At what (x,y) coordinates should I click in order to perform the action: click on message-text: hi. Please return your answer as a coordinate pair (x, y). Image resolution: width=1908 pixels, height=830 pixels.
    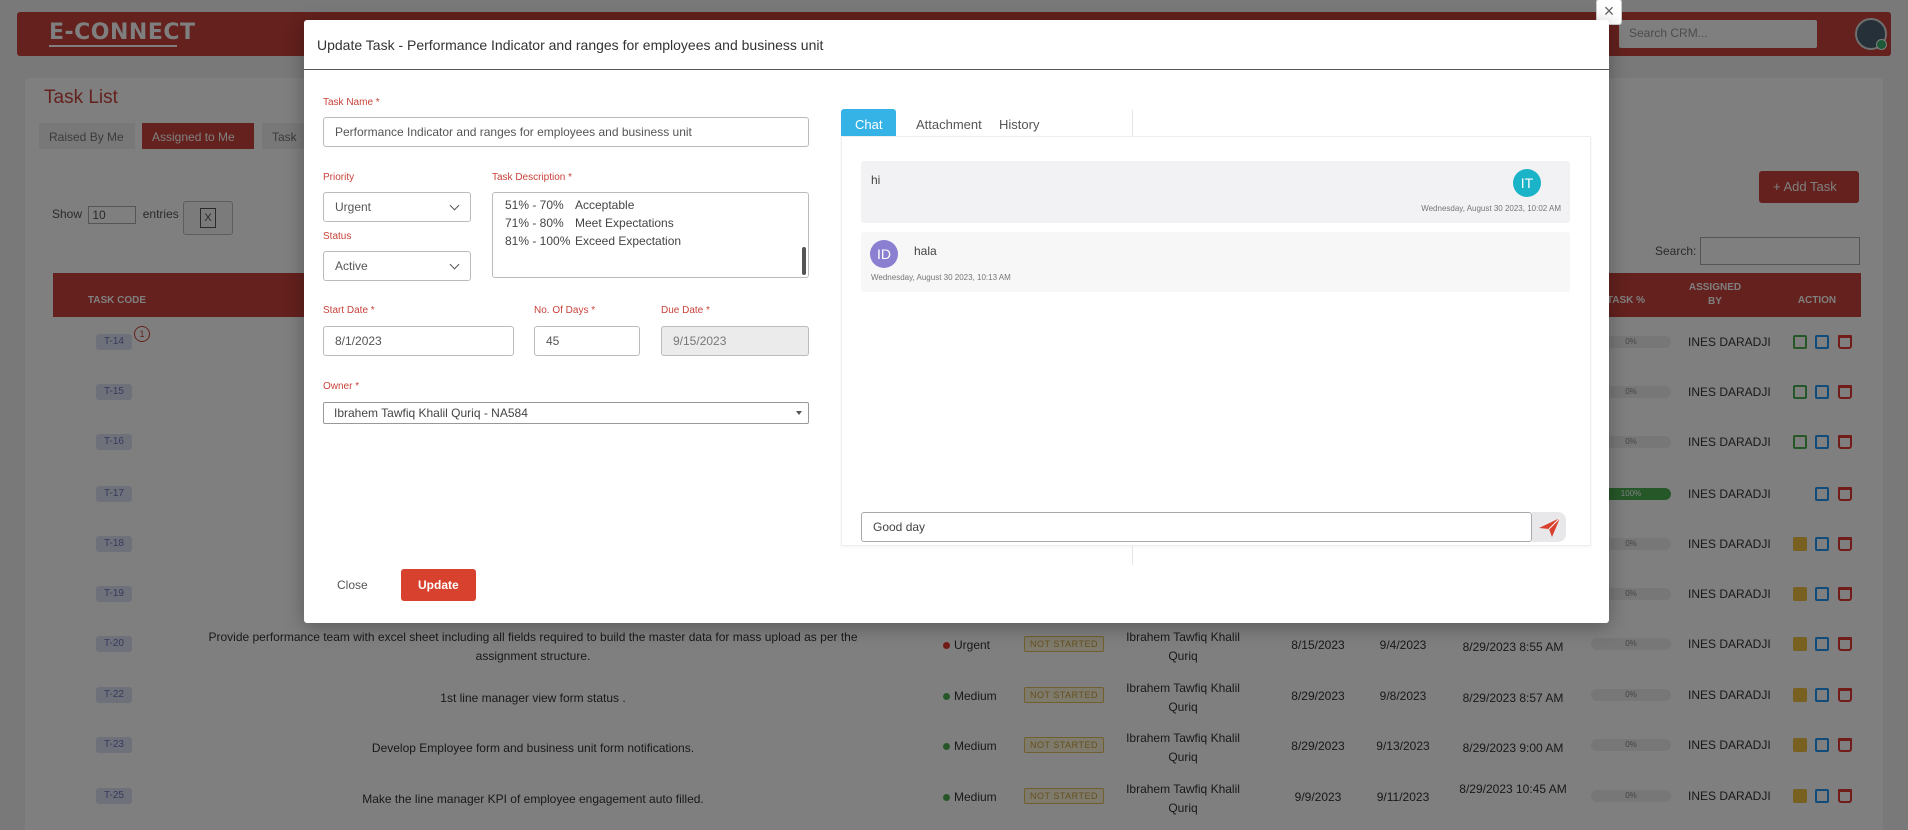
    Looking at the image, I should click on (876, 180).